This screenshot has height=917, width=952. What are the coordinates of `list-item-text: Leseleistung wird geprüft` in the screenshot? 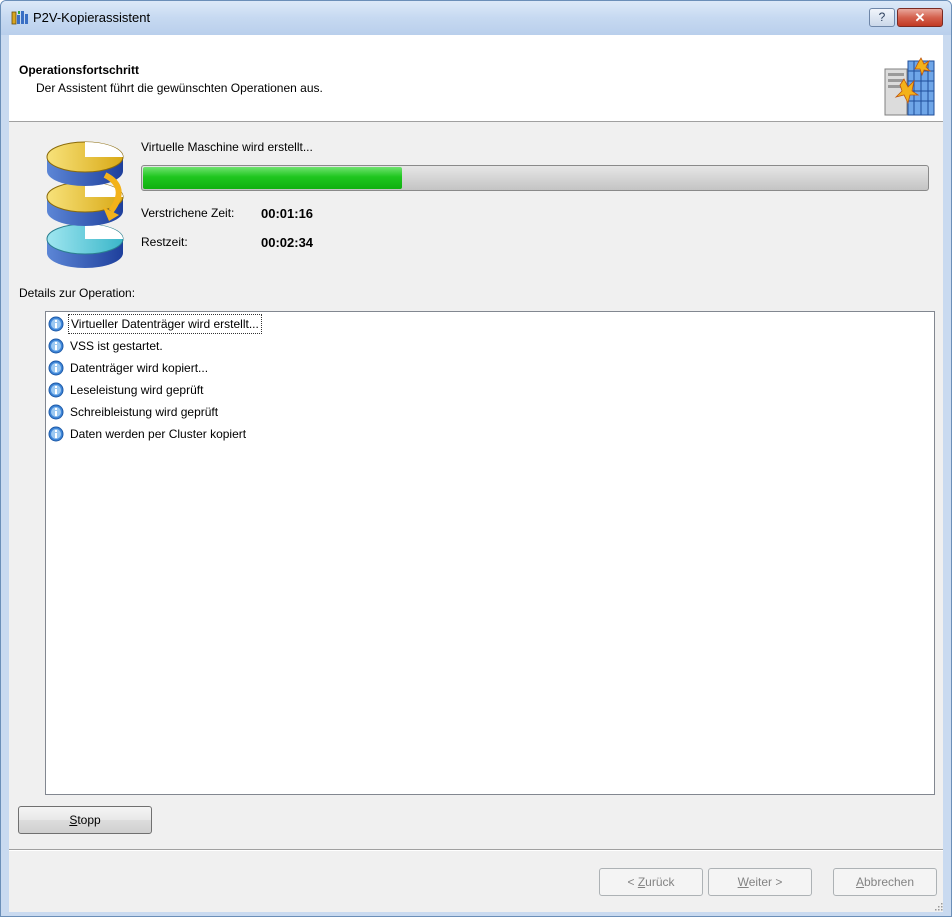 It's located at (137, 390).